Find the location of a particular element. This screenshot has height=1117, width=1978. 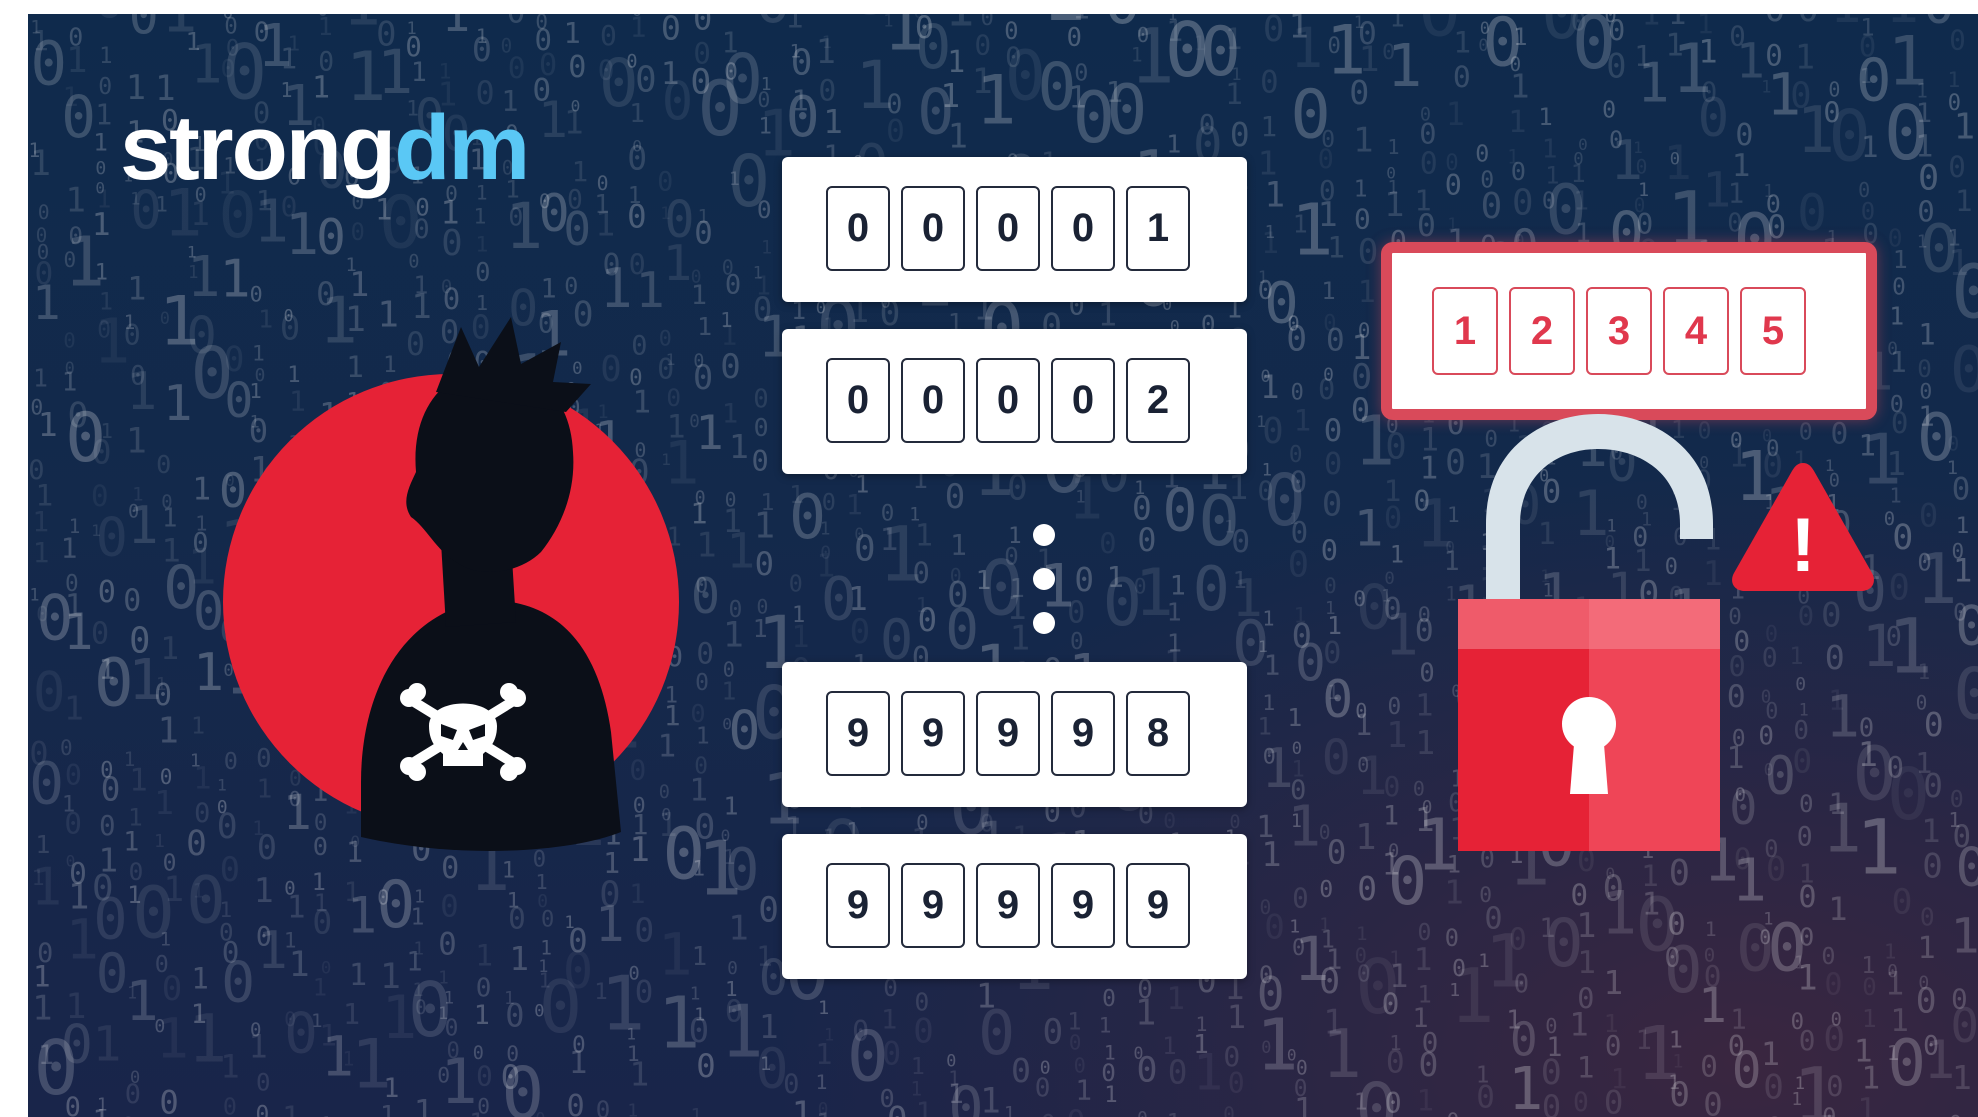

pin-digit: 5 is located at coordinates (1773, 331).